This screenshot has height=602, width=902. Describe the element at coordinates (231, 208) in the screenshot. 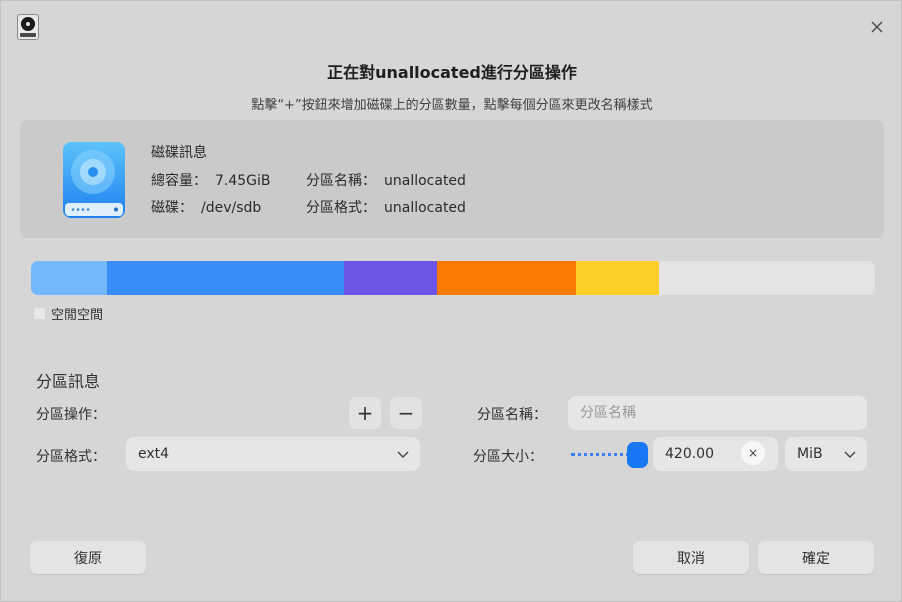

I see `disk-value: /dev/sdb` at that location.